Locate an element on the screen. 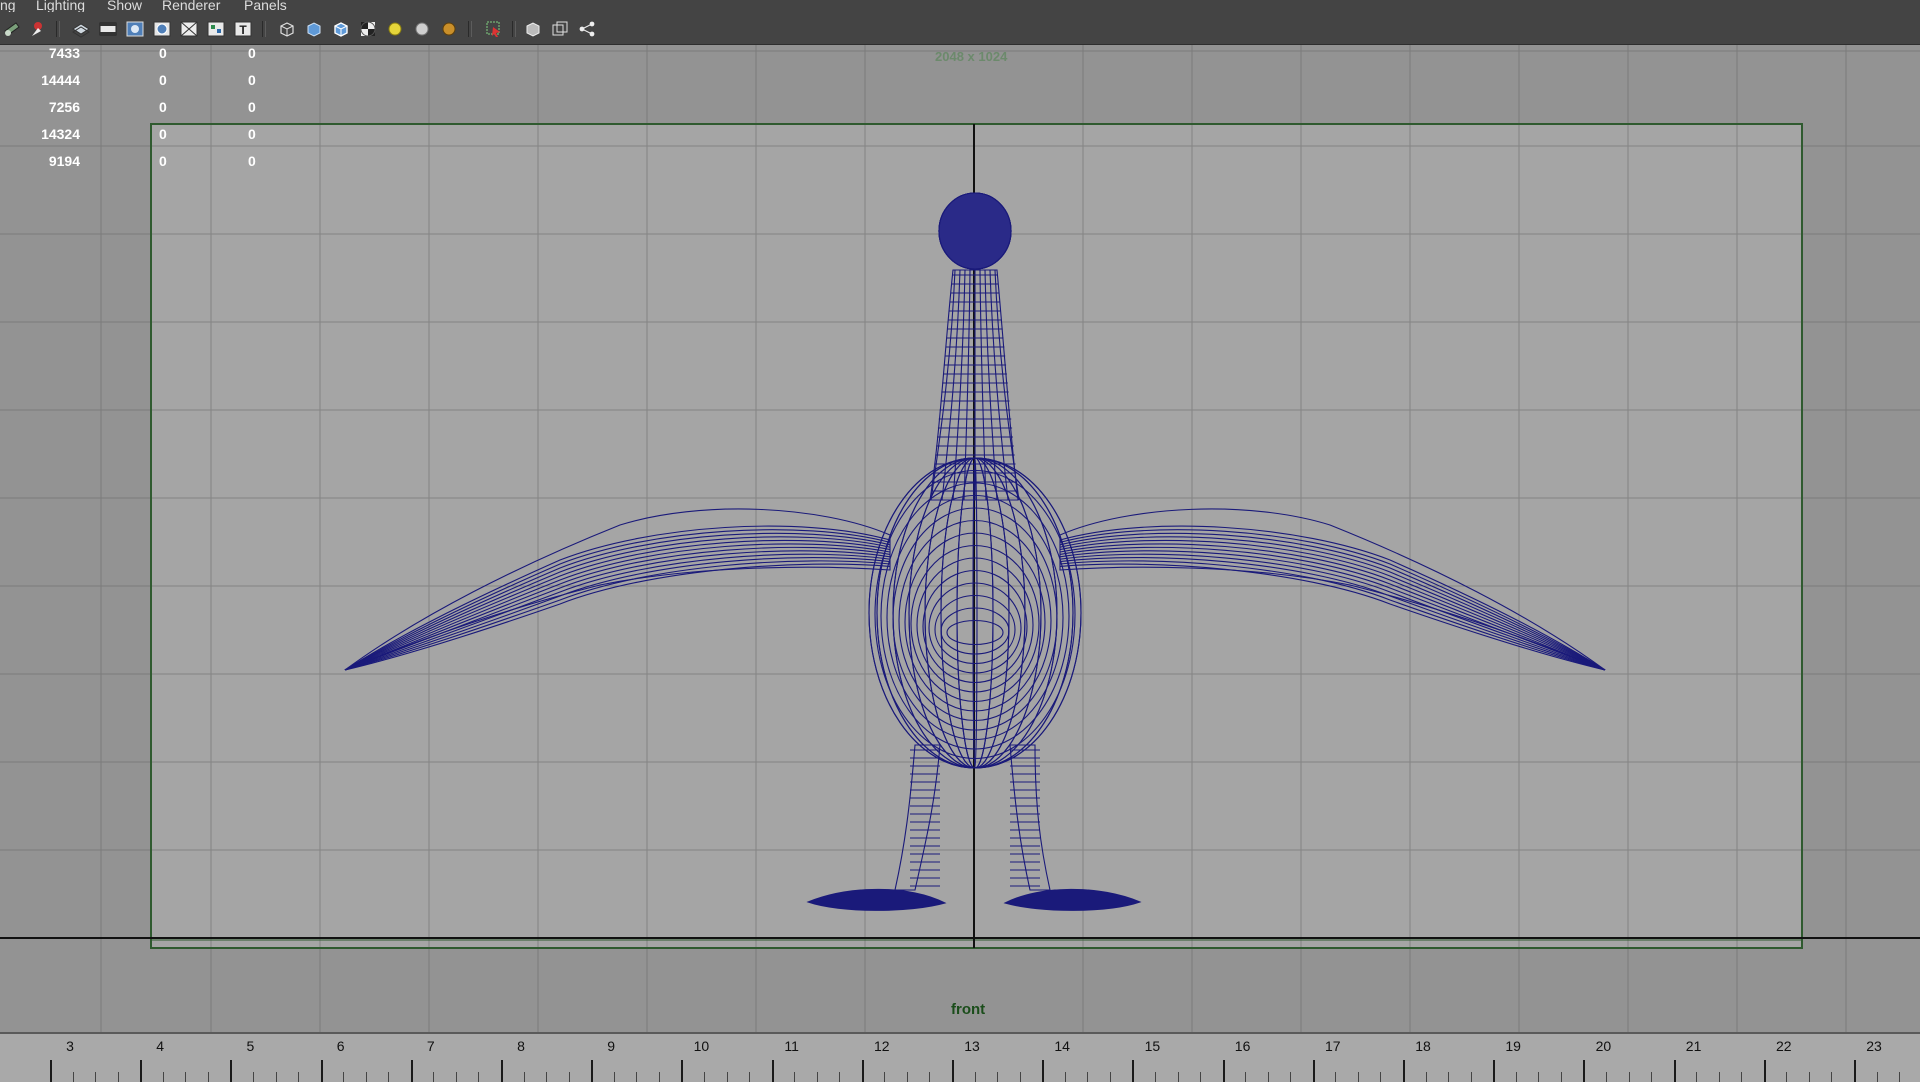 The image size is (1920, 1082). timeline-tick-label: 11 is located at coordinates (791, 1046).